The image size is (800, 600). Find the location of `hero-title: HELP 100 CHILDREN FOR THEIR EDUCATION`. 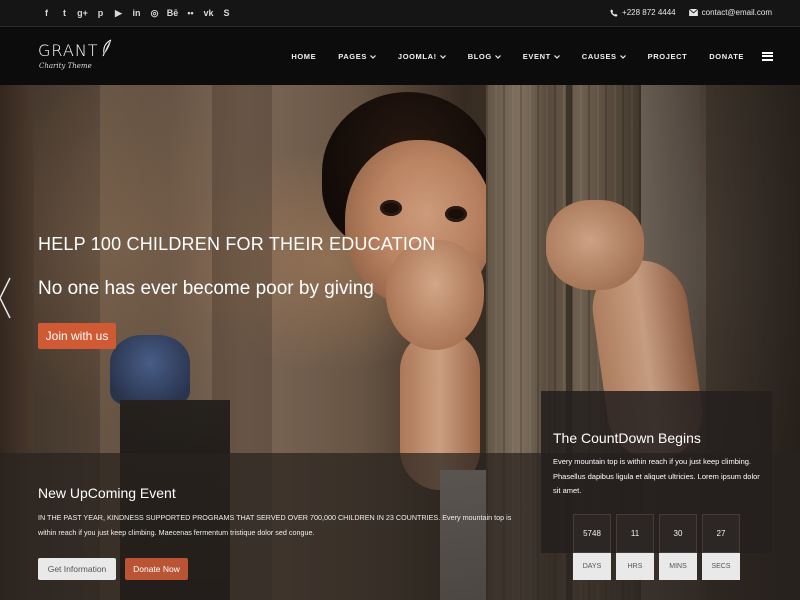

hero-title: HELP 100 CHILDREN FOR THEIR EDUCATION is located at coordinates (237, 244).